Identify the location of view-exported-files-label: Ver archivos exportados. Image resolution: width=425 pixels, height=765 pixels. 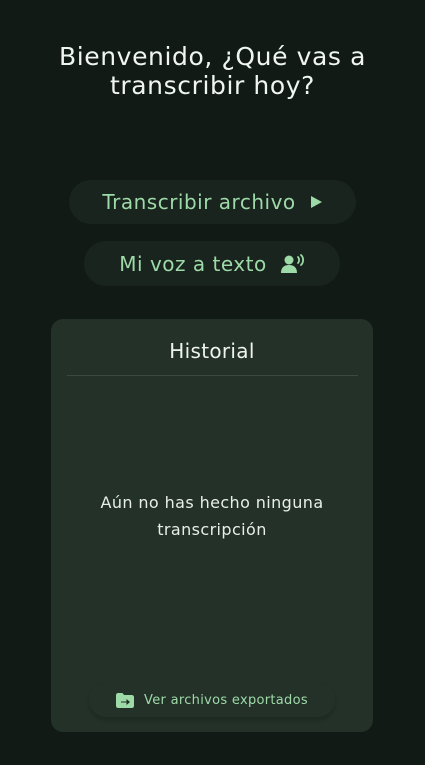
(226, 700).